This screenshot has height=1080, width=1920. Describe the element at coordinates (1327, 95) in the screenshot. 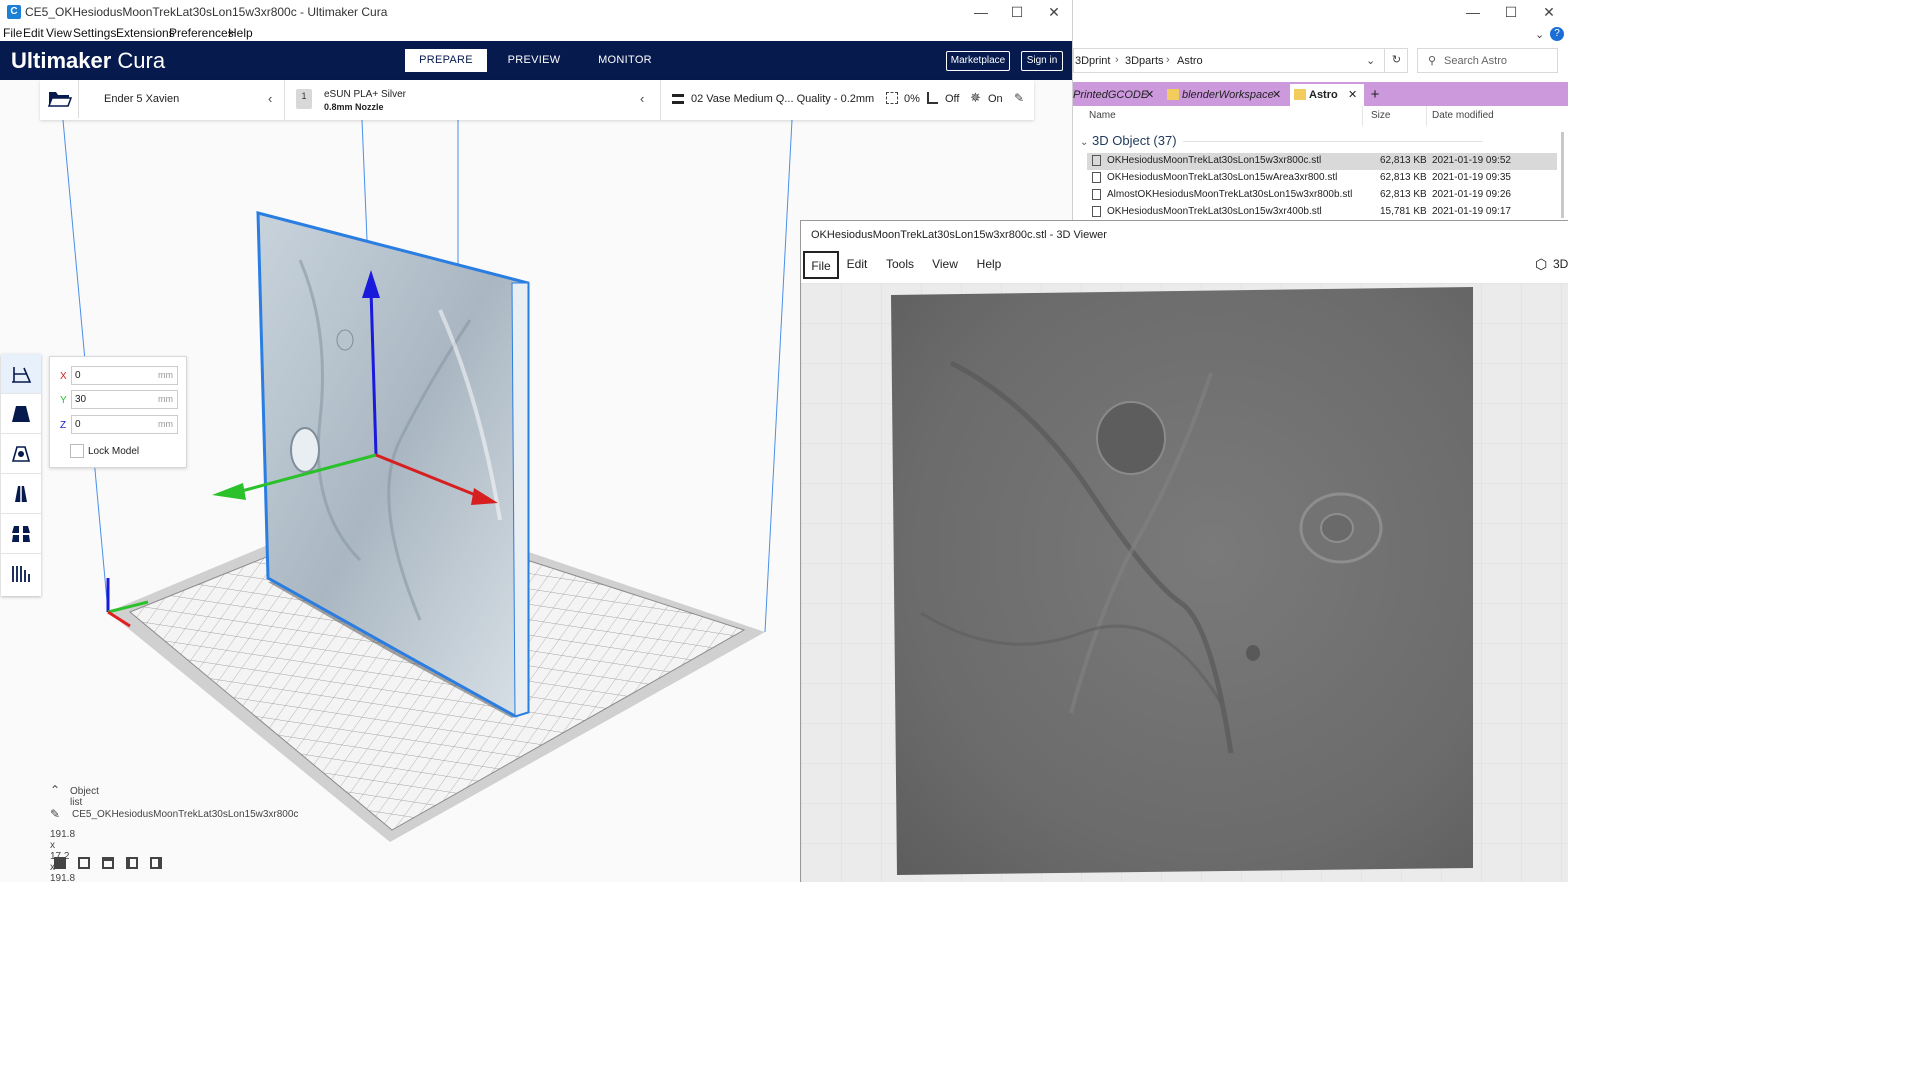

I see `tab-astro: Astro ✕` at that location.